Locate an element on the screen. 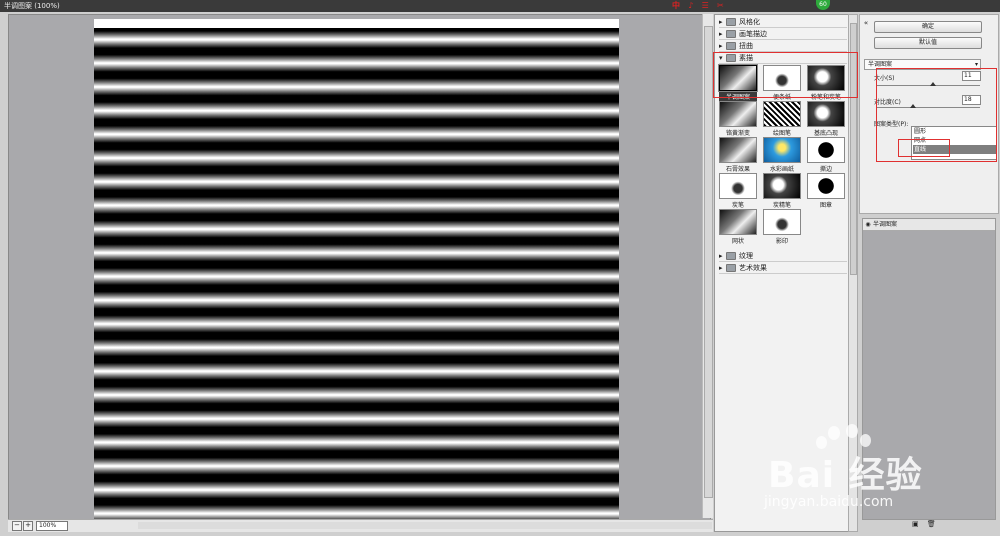 Image resolution: width=1000 pixels, height=536 pixels. filter-label: 石膏效果 is located at coordinates (737, 169).